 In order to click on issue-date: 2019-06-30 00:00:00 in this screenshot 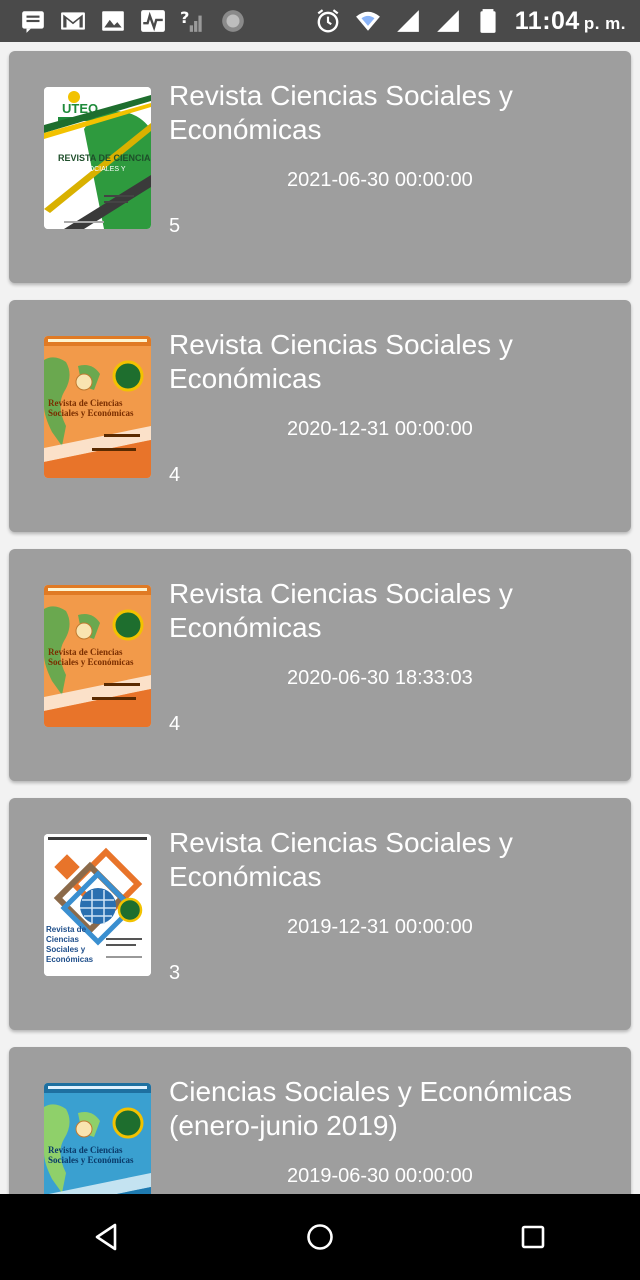, I will do `click(380, 1176)`.